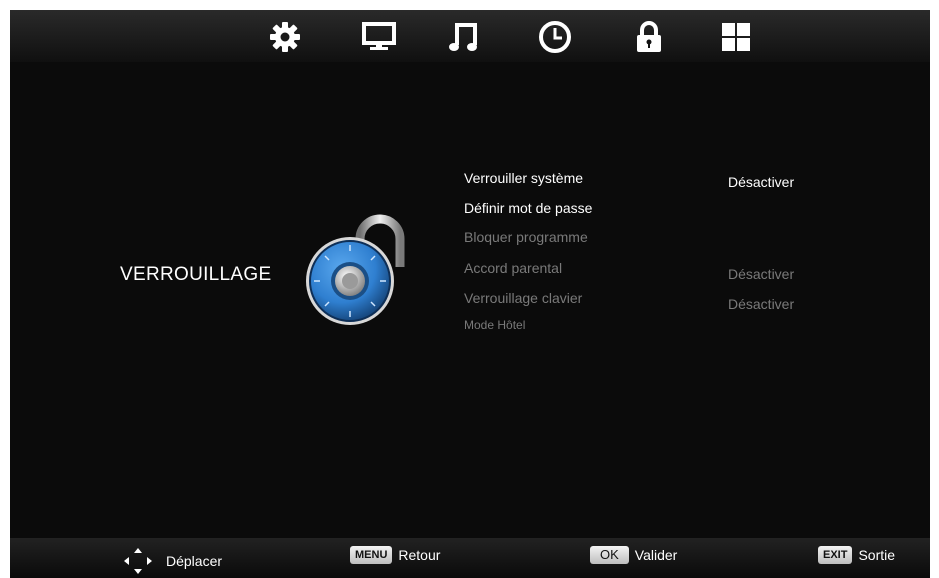  I want to click on section-title: VERROUILLAGE, so click(196, 274).